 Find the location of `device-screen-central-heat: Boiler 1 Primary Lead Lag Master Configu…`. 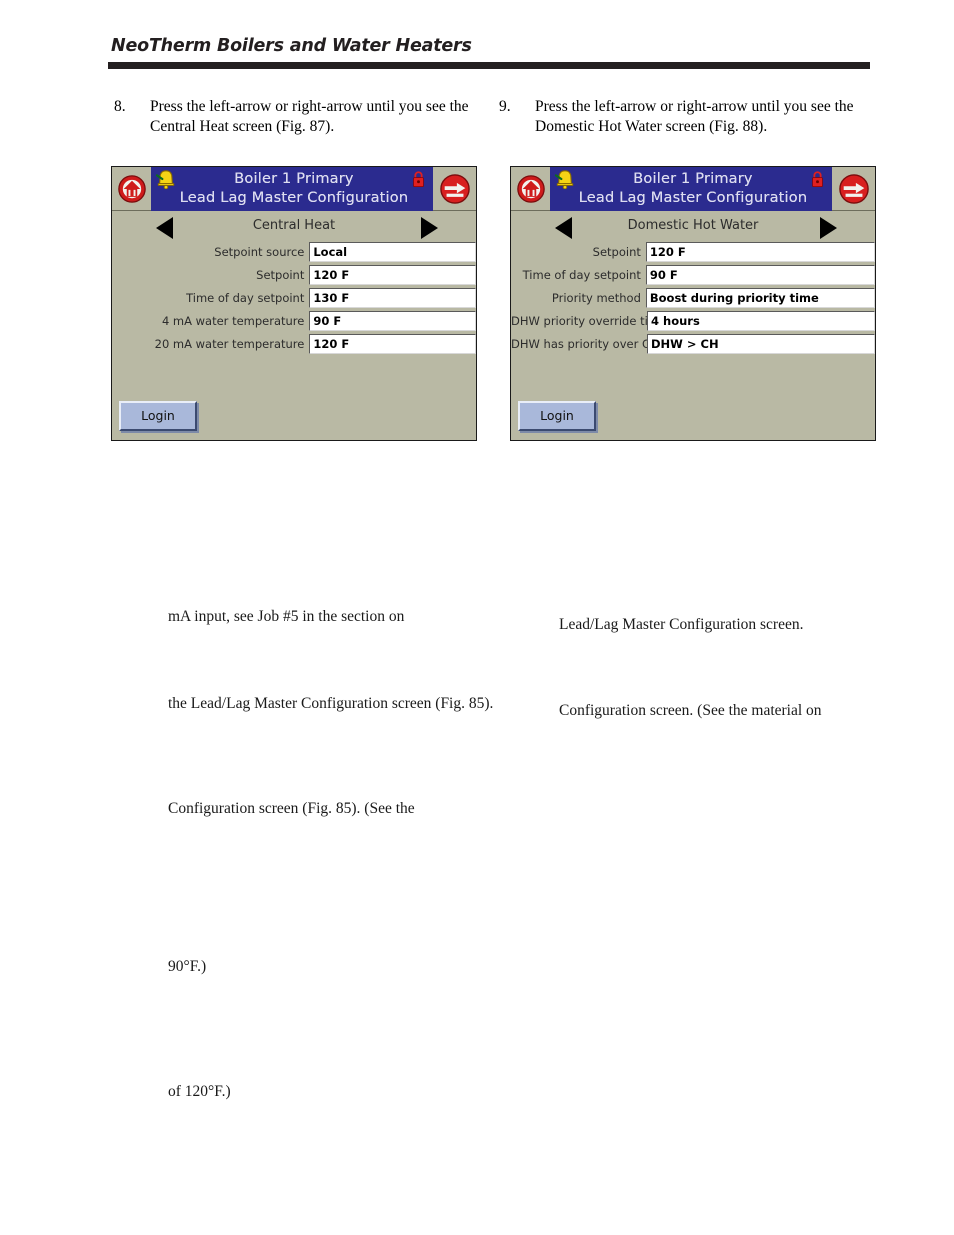

device-screen-central-heat: Boiler 1 Primary Lead Lag Master Configu… is located at coordinates (294, 303).